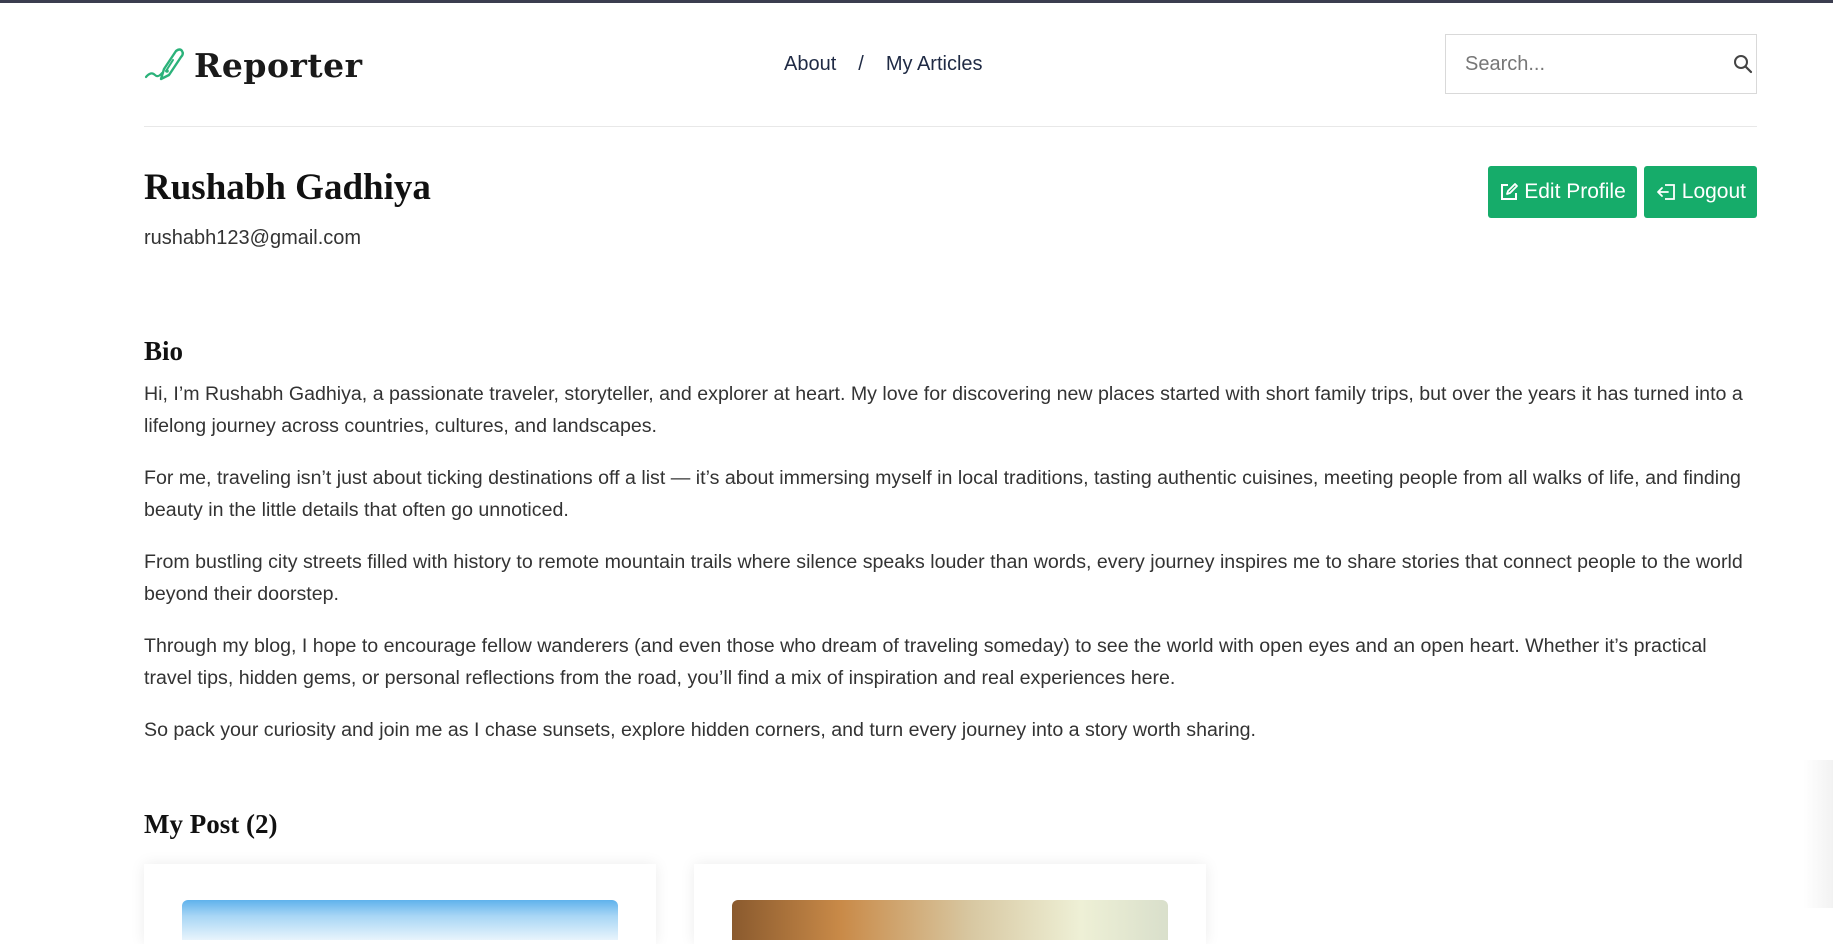  Describe the element at coordinates (164, 351) in the screenshot. I see `bio-title: Bio` at that location.